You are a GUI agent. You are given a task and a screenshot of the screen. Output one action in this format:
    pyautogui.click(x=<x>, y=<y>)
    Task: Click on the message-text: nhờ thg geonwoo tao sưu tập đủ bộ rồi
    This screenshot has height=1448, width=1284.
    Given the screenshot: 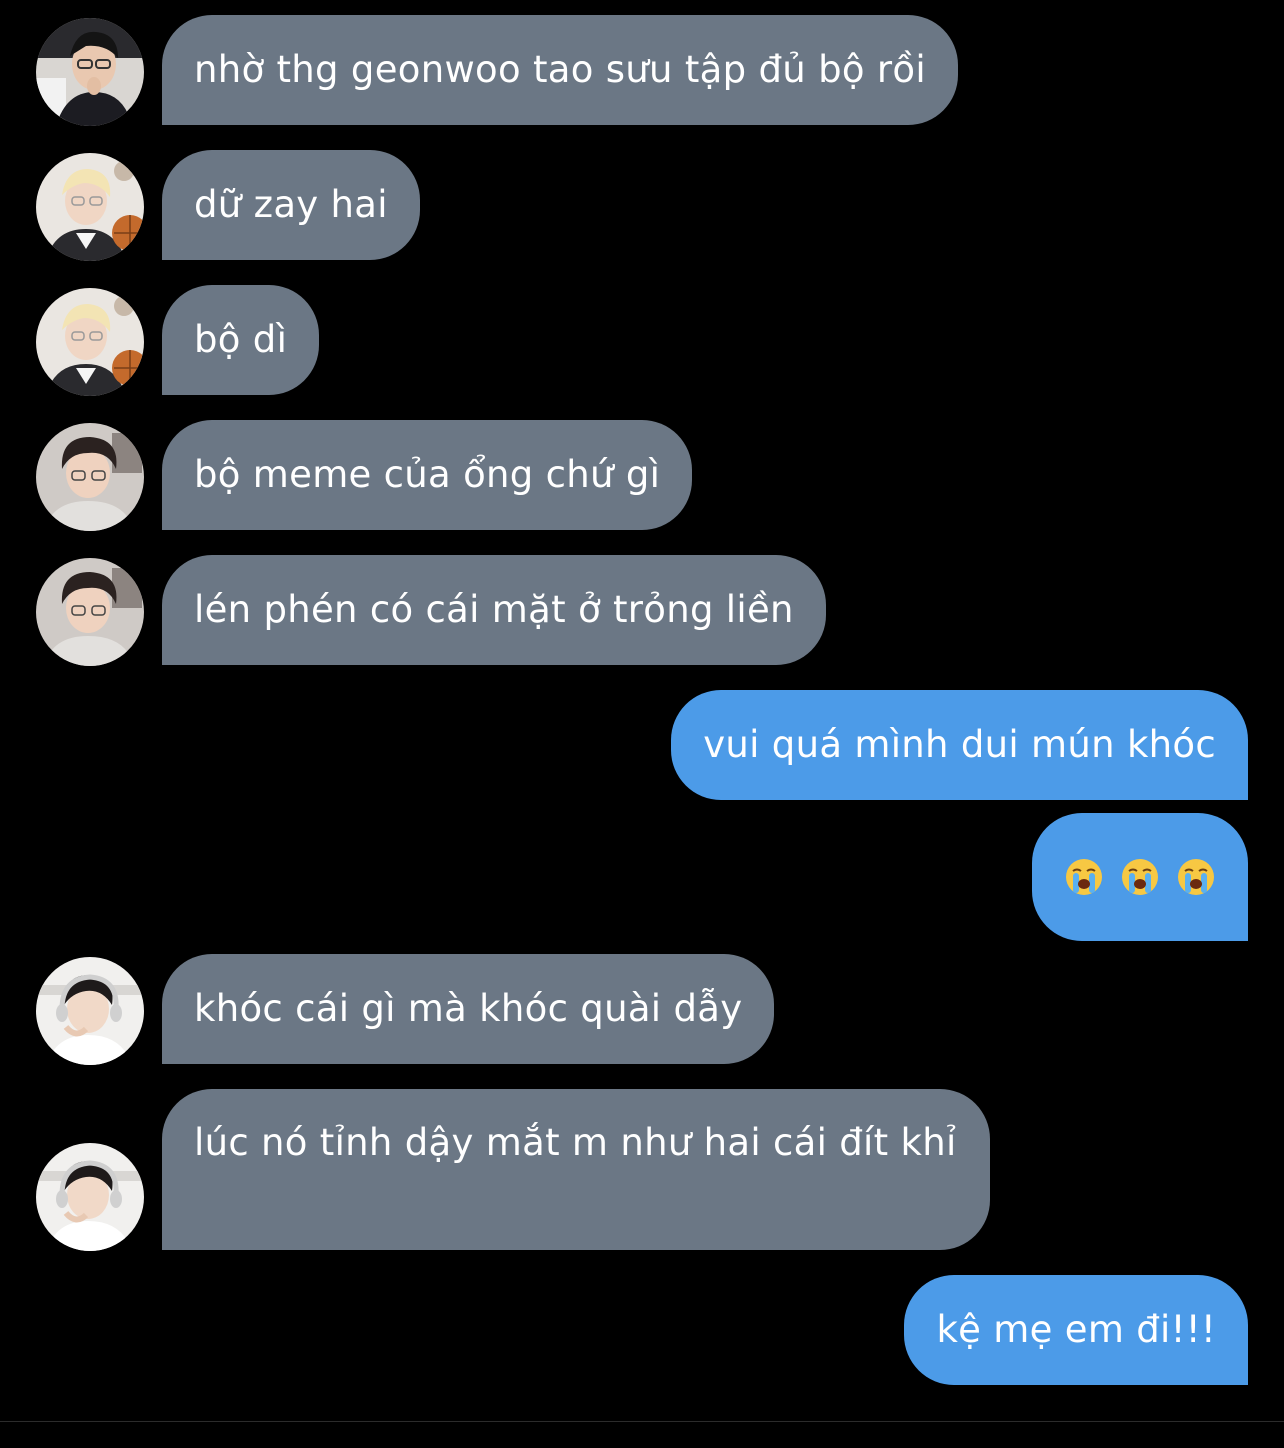 What is the action you would take?
    pyautogui.click(x=560, y=69)
    